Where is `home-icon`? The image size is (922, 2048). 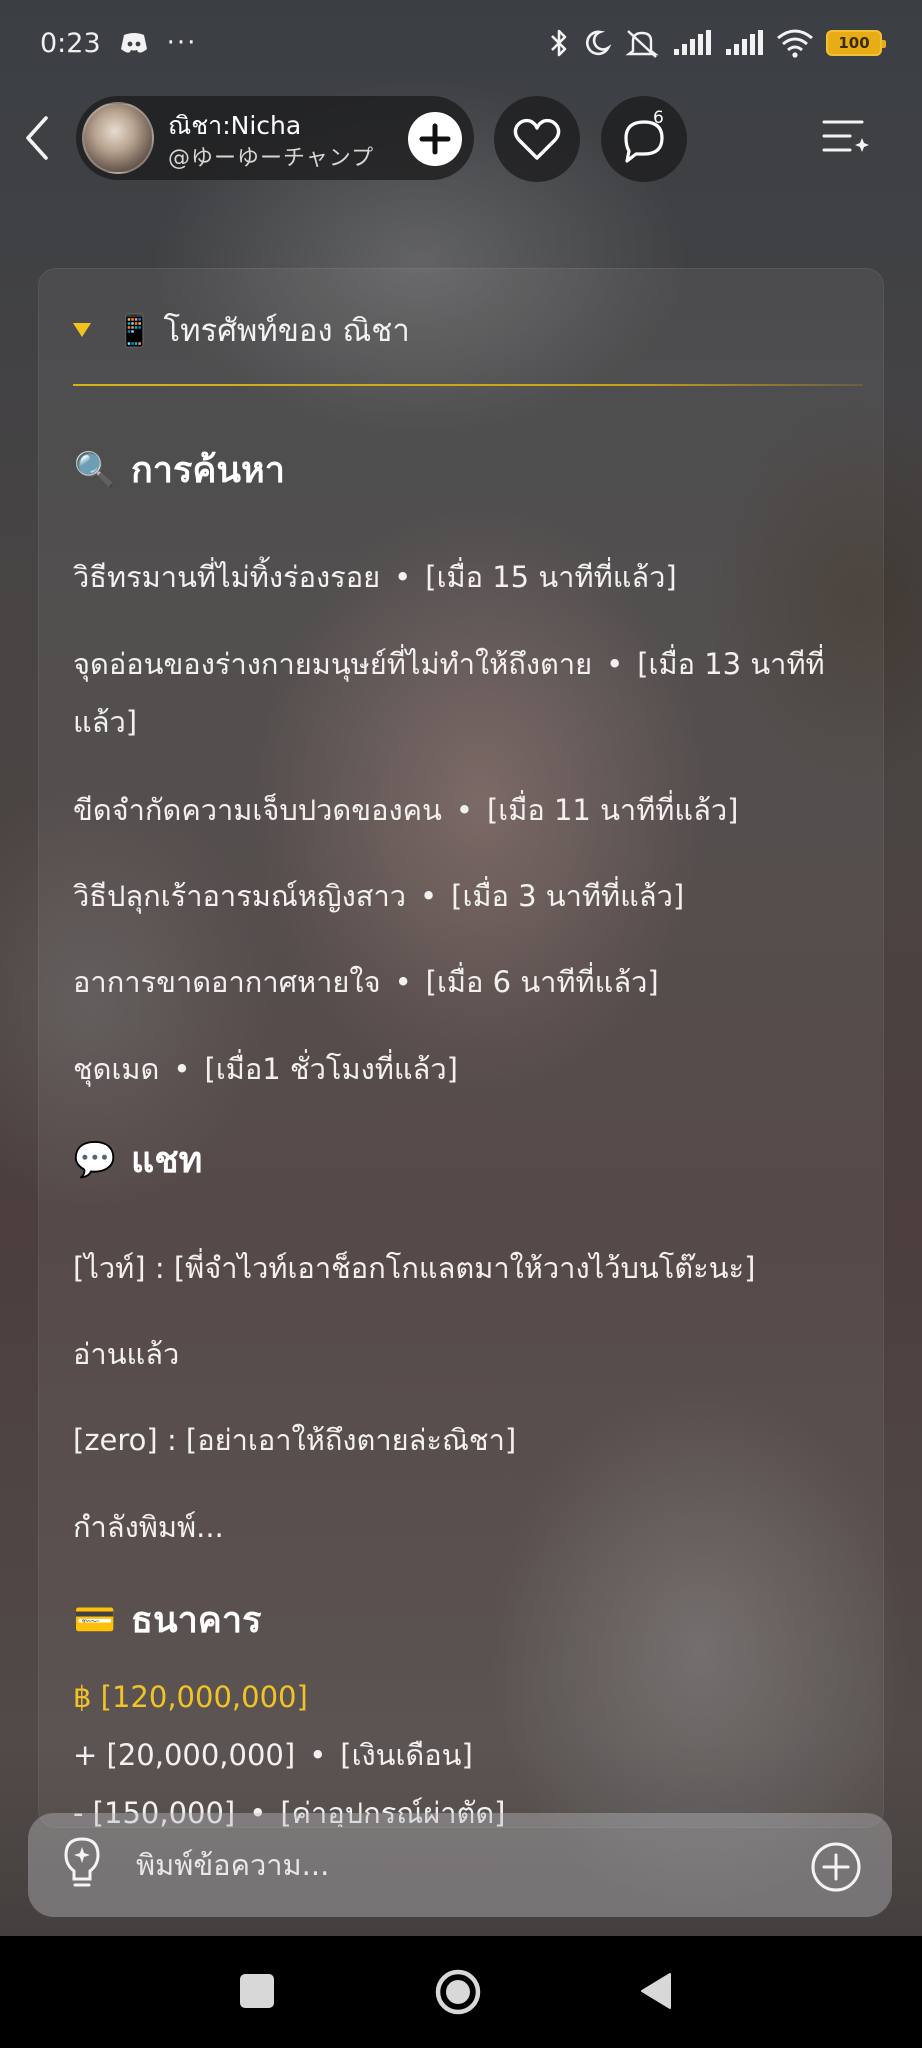
home-icon is located at coordinates (458, 1992).